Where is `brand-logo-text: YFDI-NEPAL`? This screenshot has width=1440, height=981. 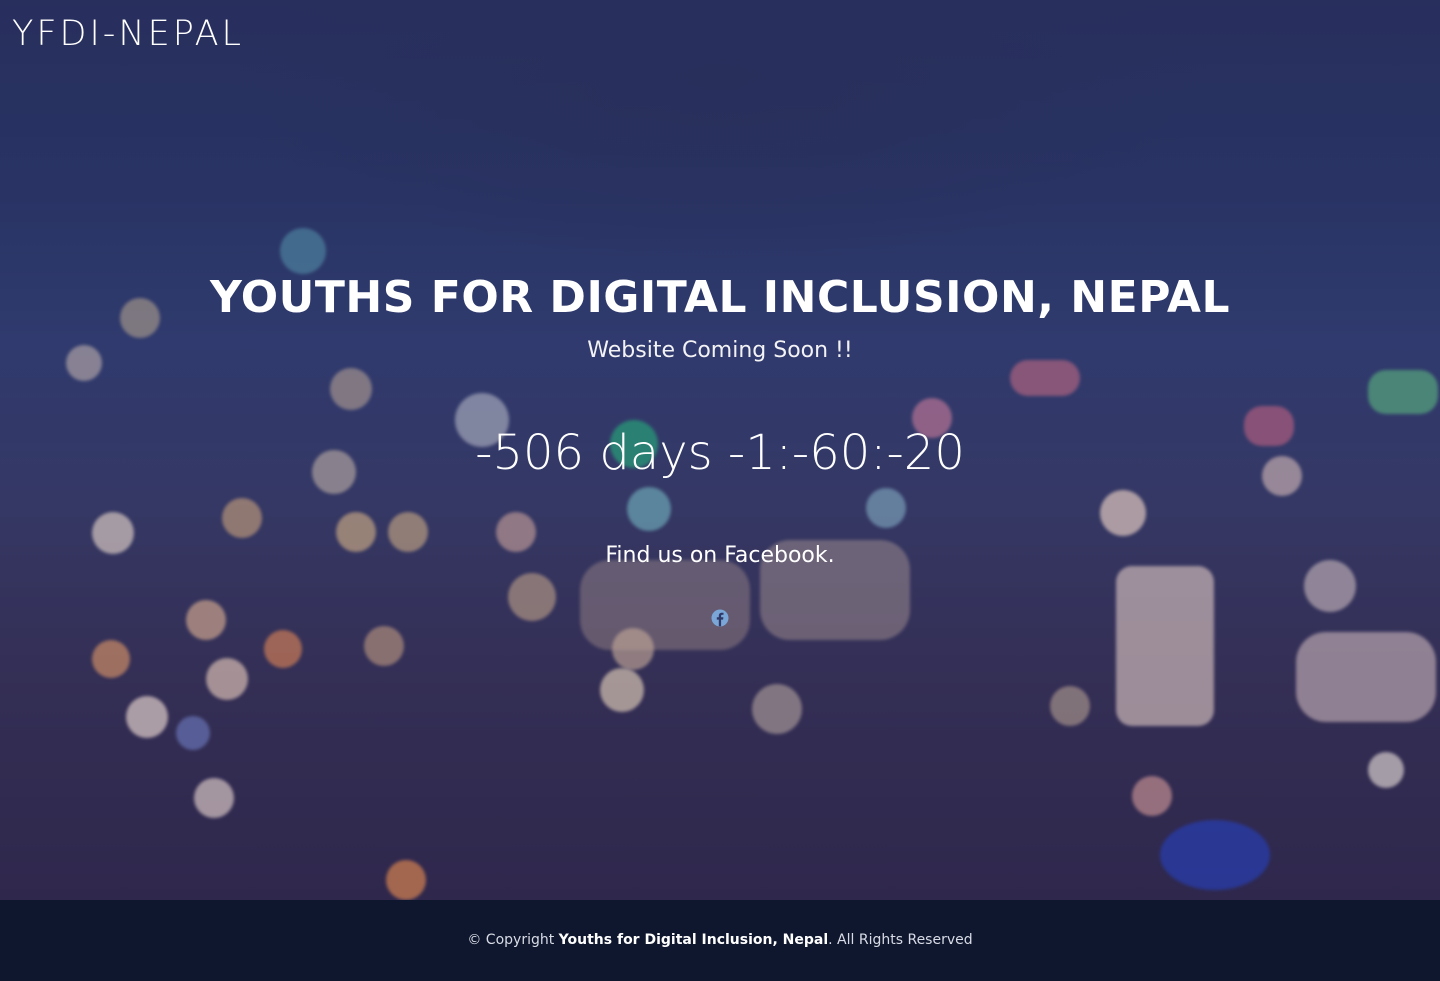 brand-logo-text: YFDI-NEPAL is located at coordinates (128, 34).